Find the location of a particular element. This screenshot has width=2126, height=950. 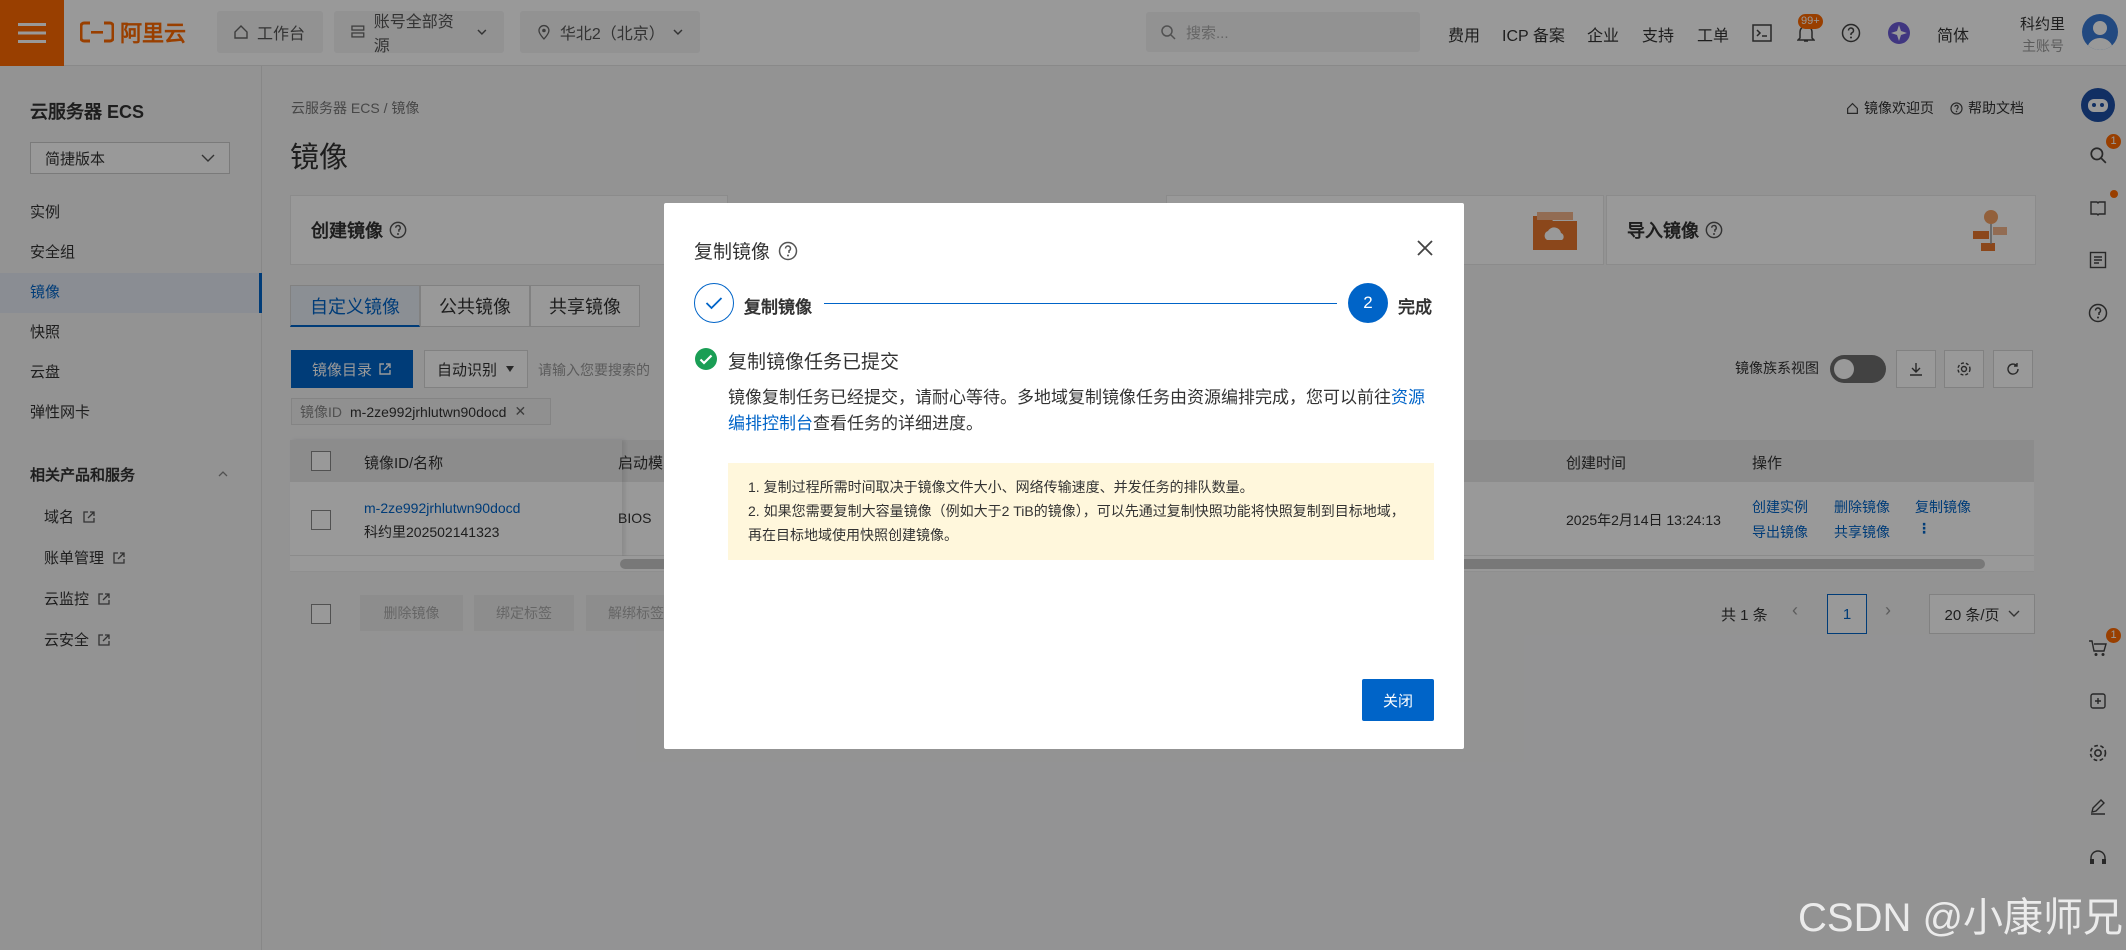

notice-item: 1. 复制过程所需时间取决于镜像文件大小、网络传输速度、并发任务的排队数量。 is located at coordinates (1001, 487).